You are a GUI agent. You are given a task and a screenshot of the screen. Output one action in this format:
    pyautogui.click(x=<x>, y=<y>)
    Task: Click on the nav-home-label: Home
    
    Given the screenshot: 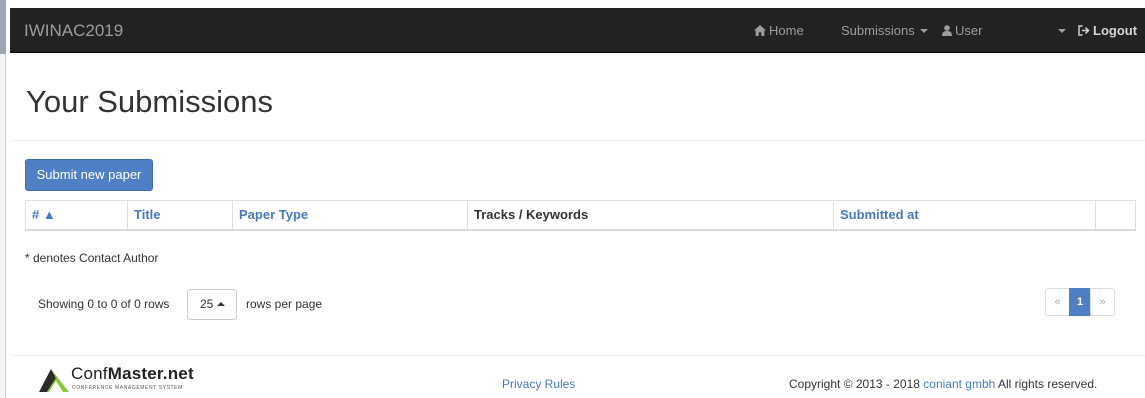 What is the action you would take?
    pyautogui.click(x=786, y=30)
    